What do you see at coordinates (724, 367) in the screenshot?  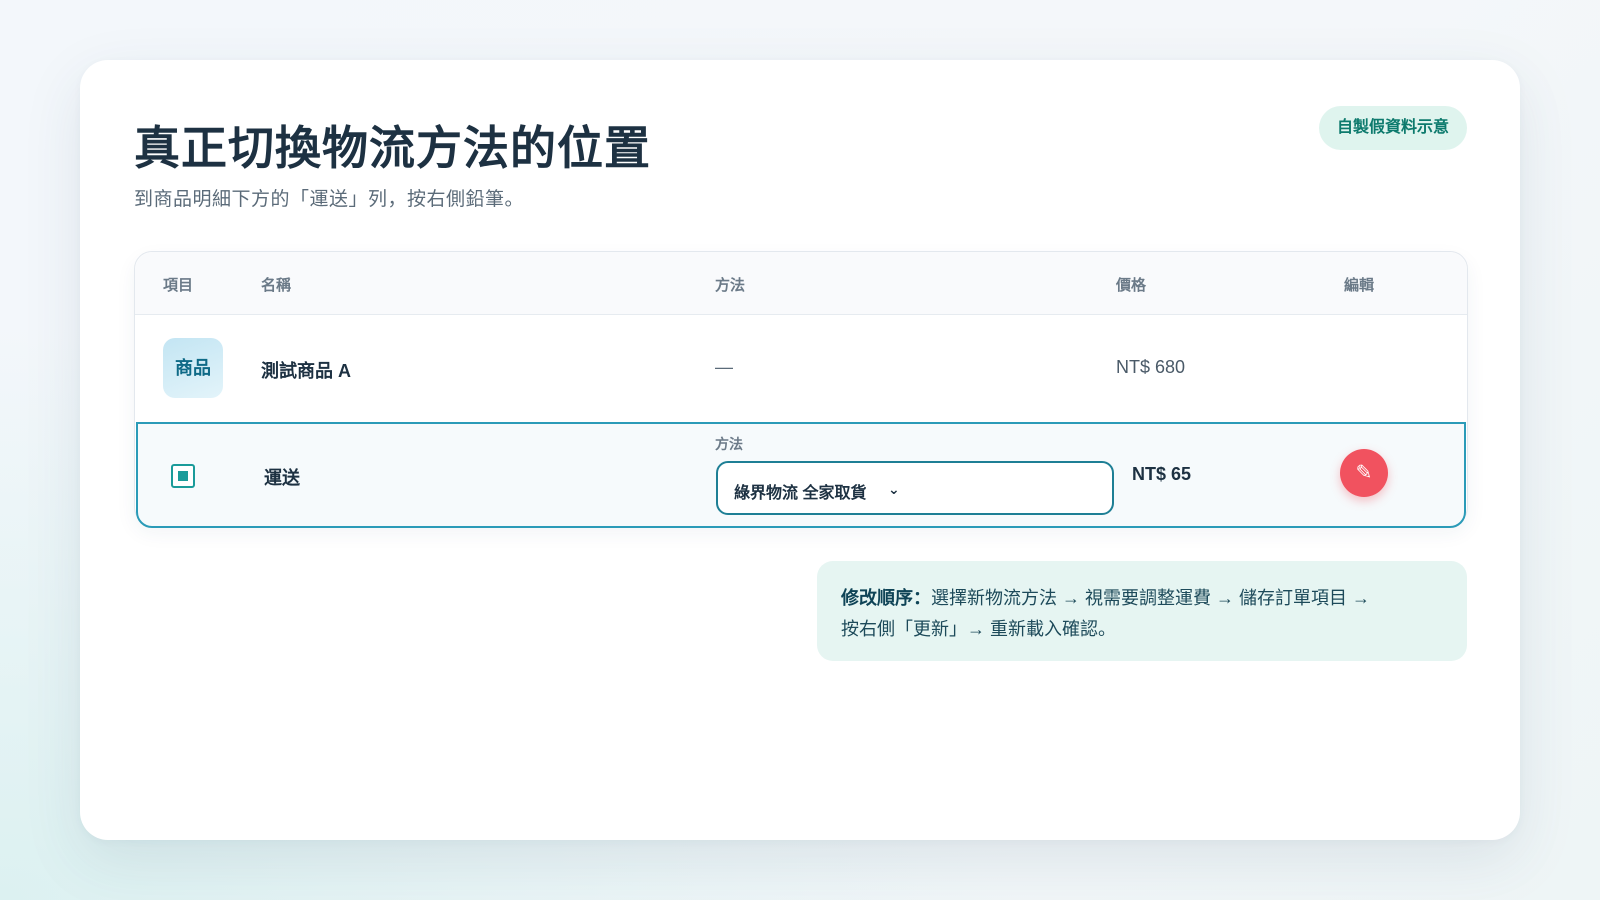 I see `product-method: —` at bounding box center [724, 367].